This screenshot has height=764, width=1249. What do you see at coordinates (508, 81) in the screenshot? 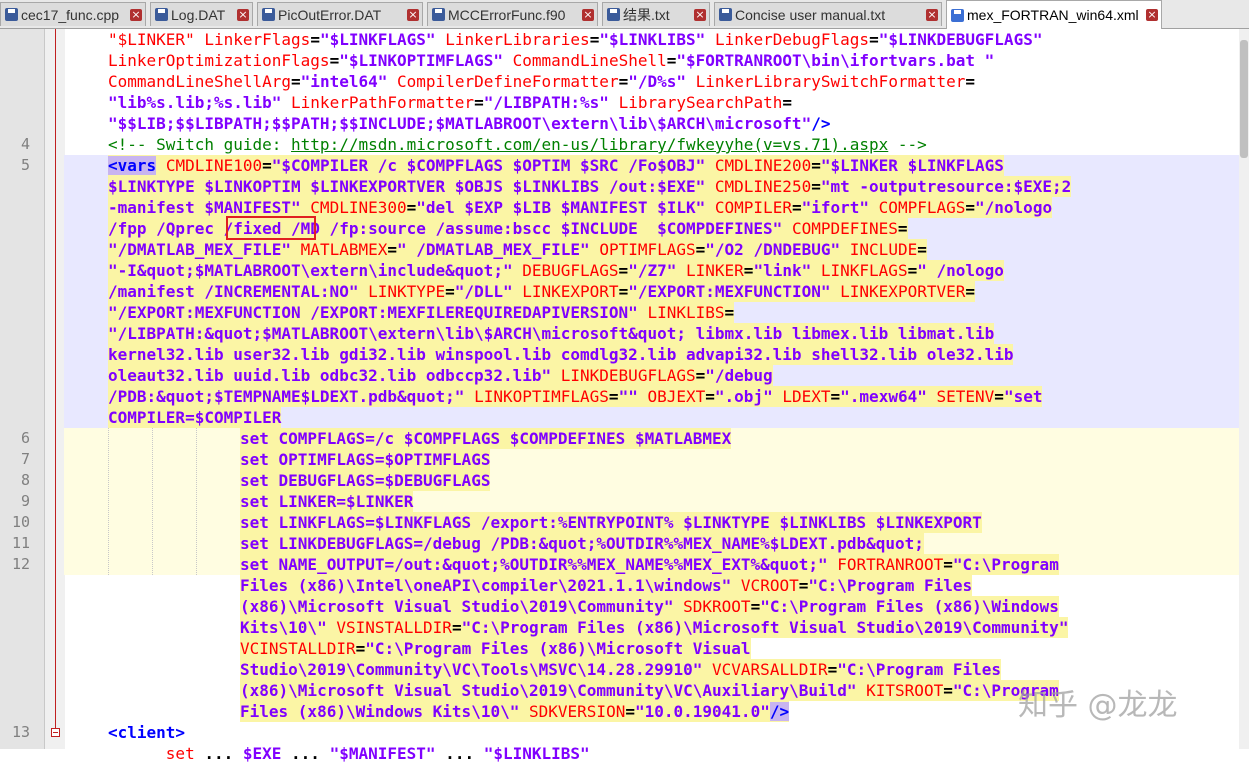
I see `xml-attribute: CompilerDefineFormatter` at bounding box center [508, 81].